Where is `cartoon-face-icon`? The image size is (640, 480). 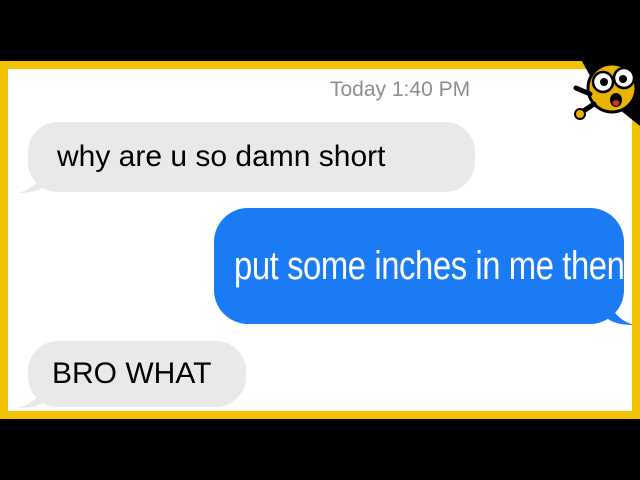
cartoon-face-icon is located at coordinates (606, 90).